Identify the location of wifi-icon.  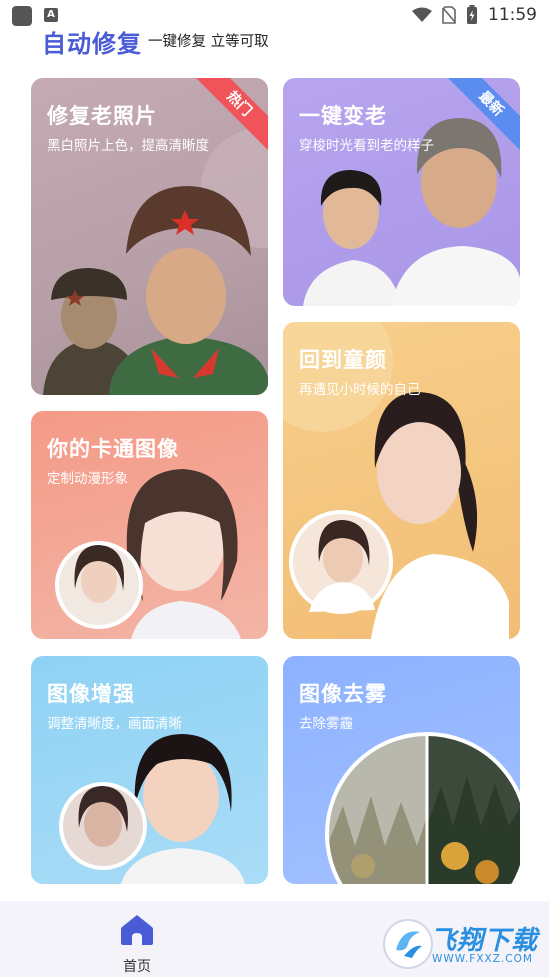
(422, 14).